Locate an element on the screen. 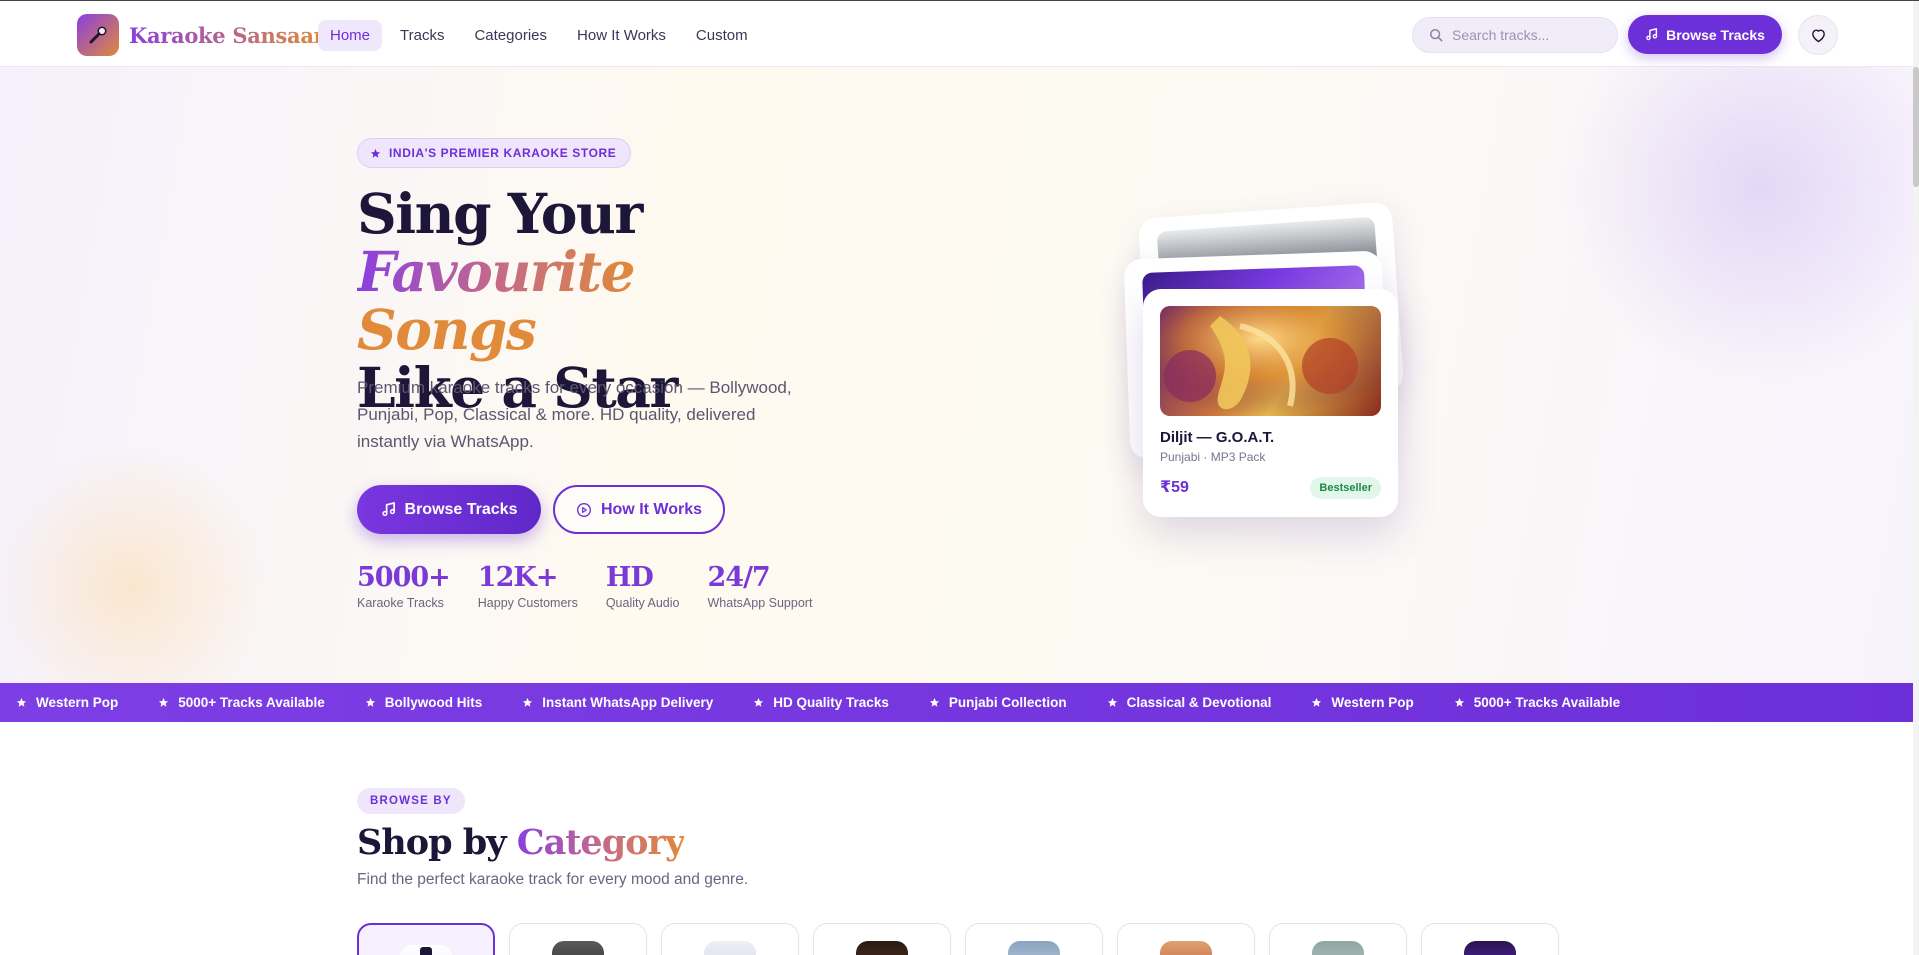 Image resolution: width=1919 pixels, height=955 pixels. card-price: ₹59 is located at coordinates (1174, 487).